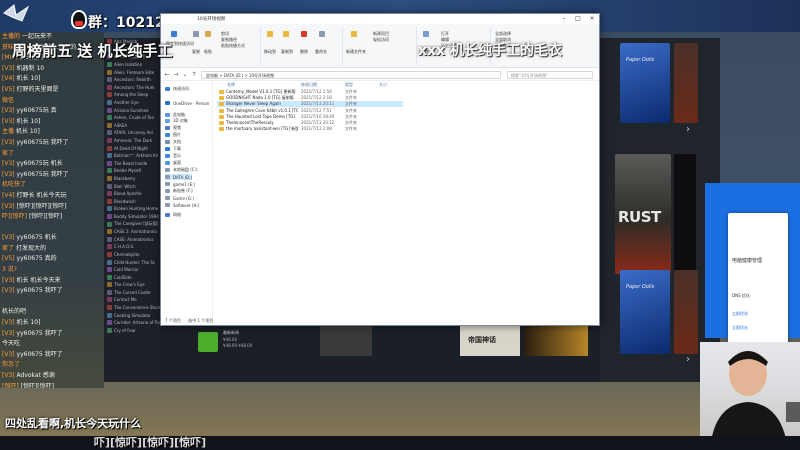 The width and height of the screenshot is (800, 450). What do you see at coordinates (685, 214) in the screenshot?
I see `game-tile-unknown` at bounding box center [685, 214].